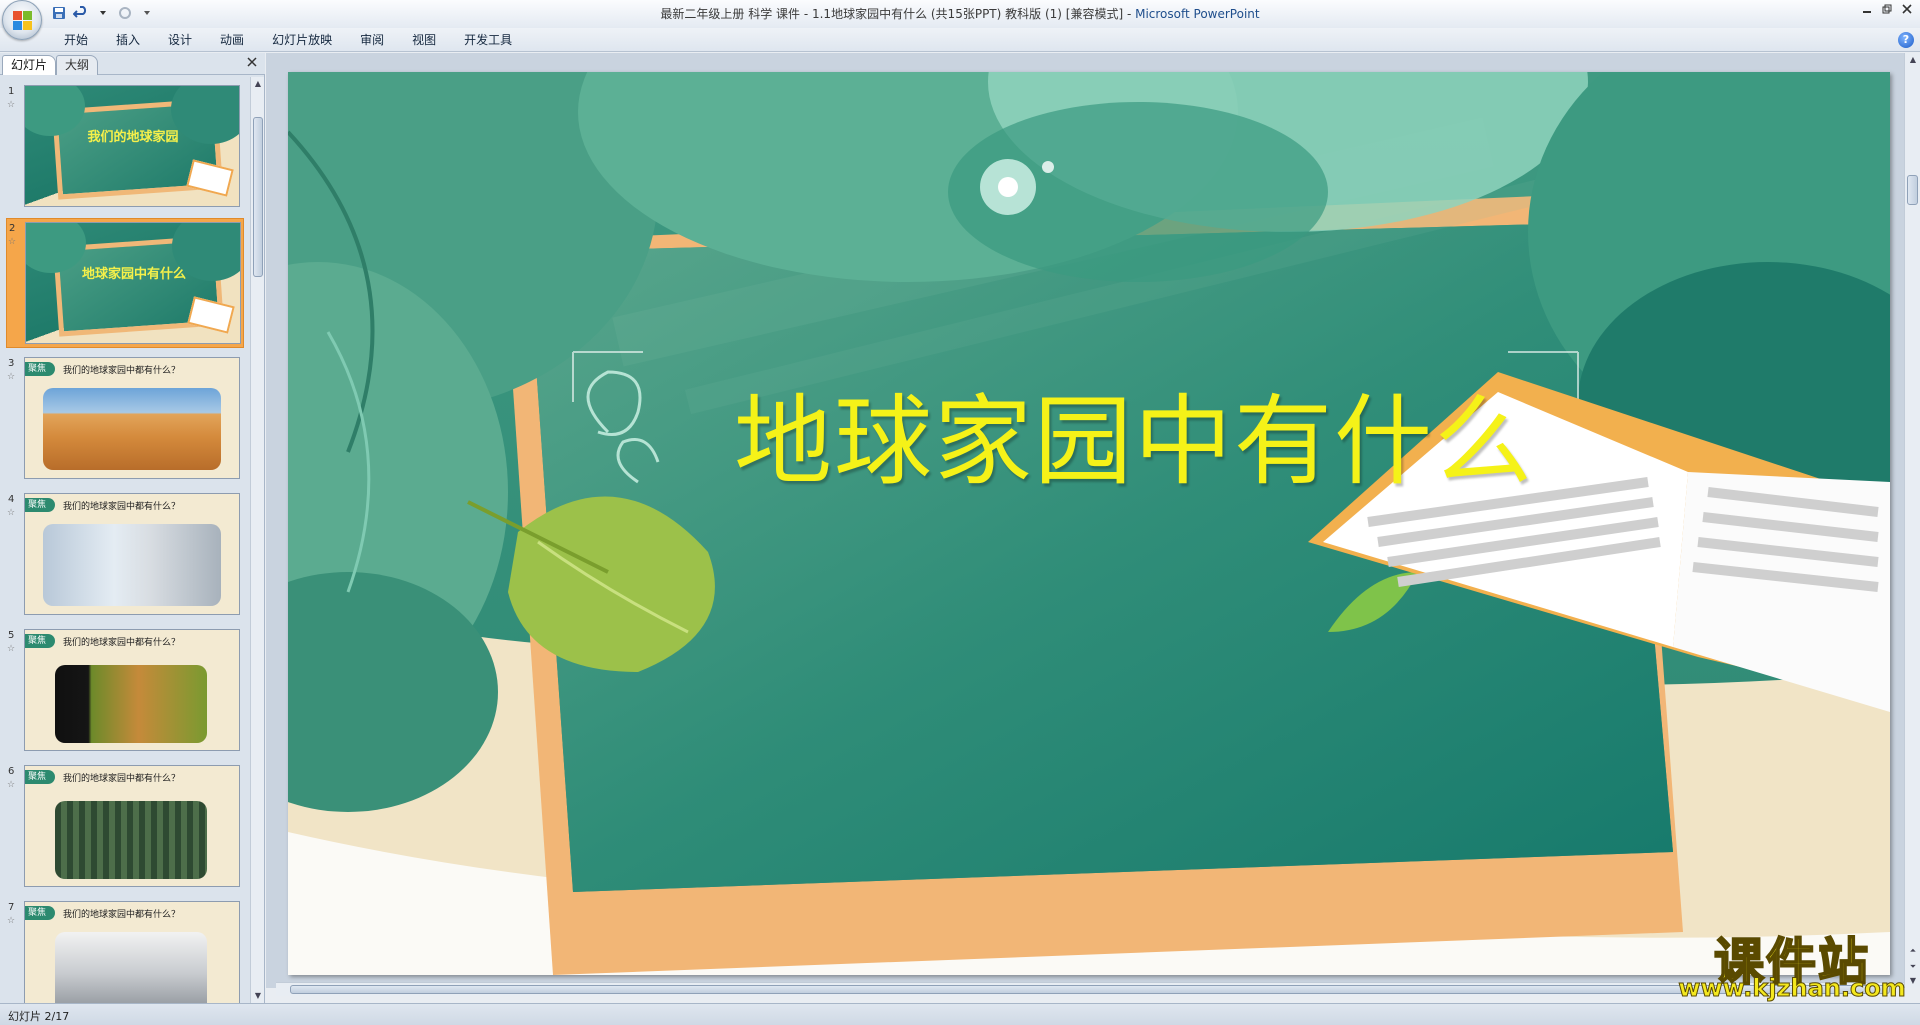 The image size is (1920, 1025). I want to click on help-button: ?, so click(1906, 40).